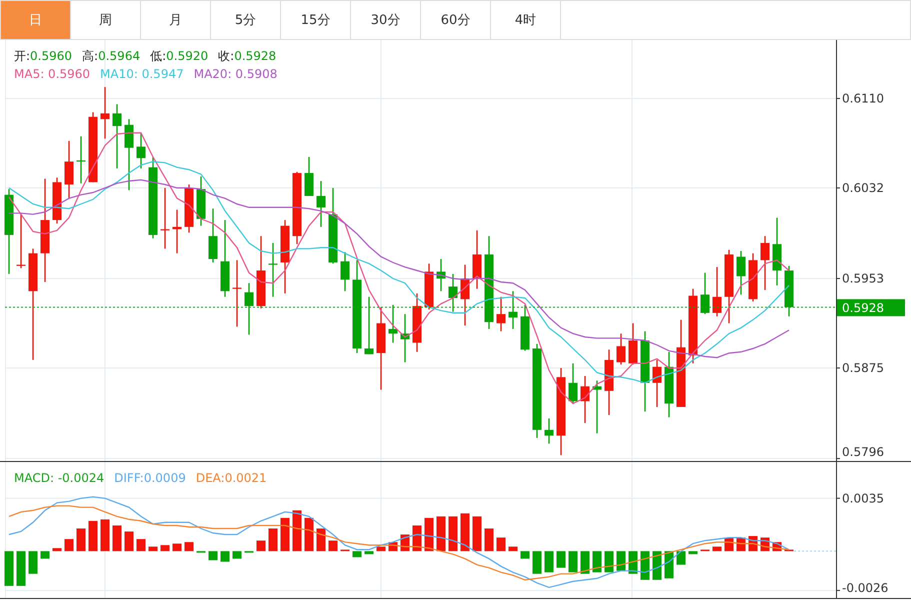 This screenshot has height=601, width=911. Describe the element at coordinates (863, 452) in the screenshot. I see `axis-label: 0.5796` at that location.